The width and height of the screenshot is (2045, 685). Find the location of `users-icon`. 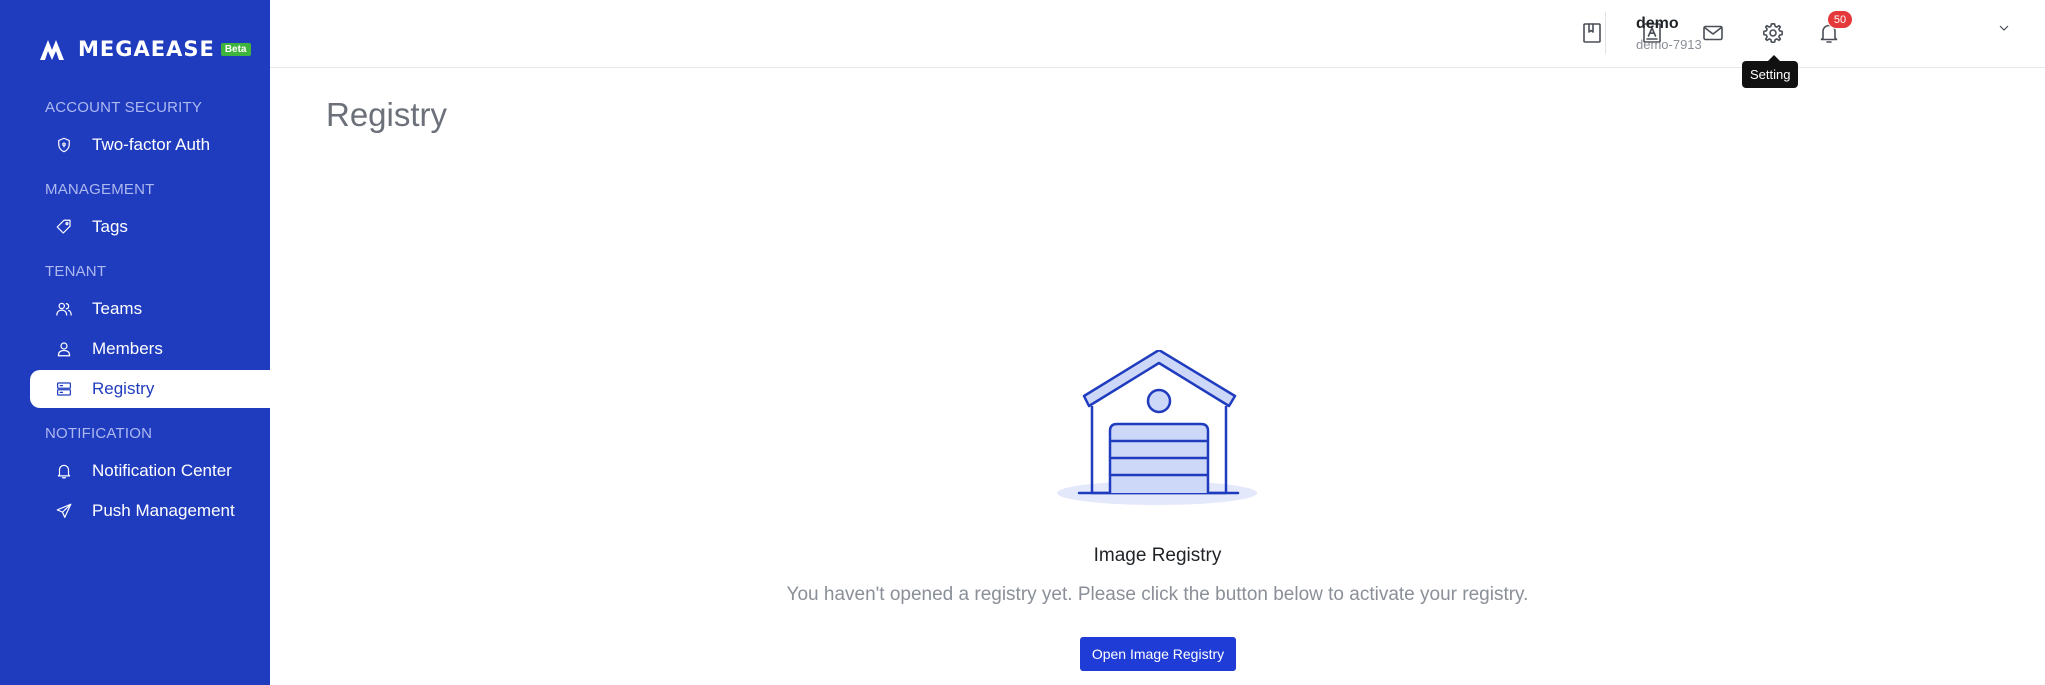

users-icon is located at coordinates (64, 309).